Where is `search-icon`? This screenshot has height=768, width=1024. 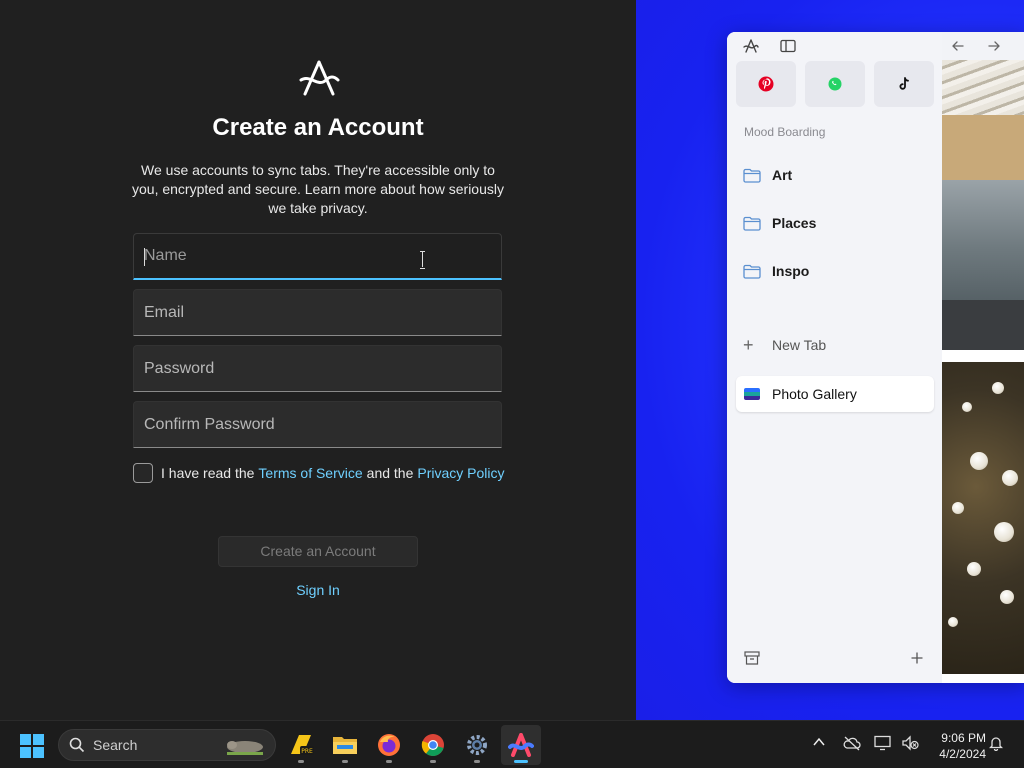
search-icon is located at coordinates (77, 745).